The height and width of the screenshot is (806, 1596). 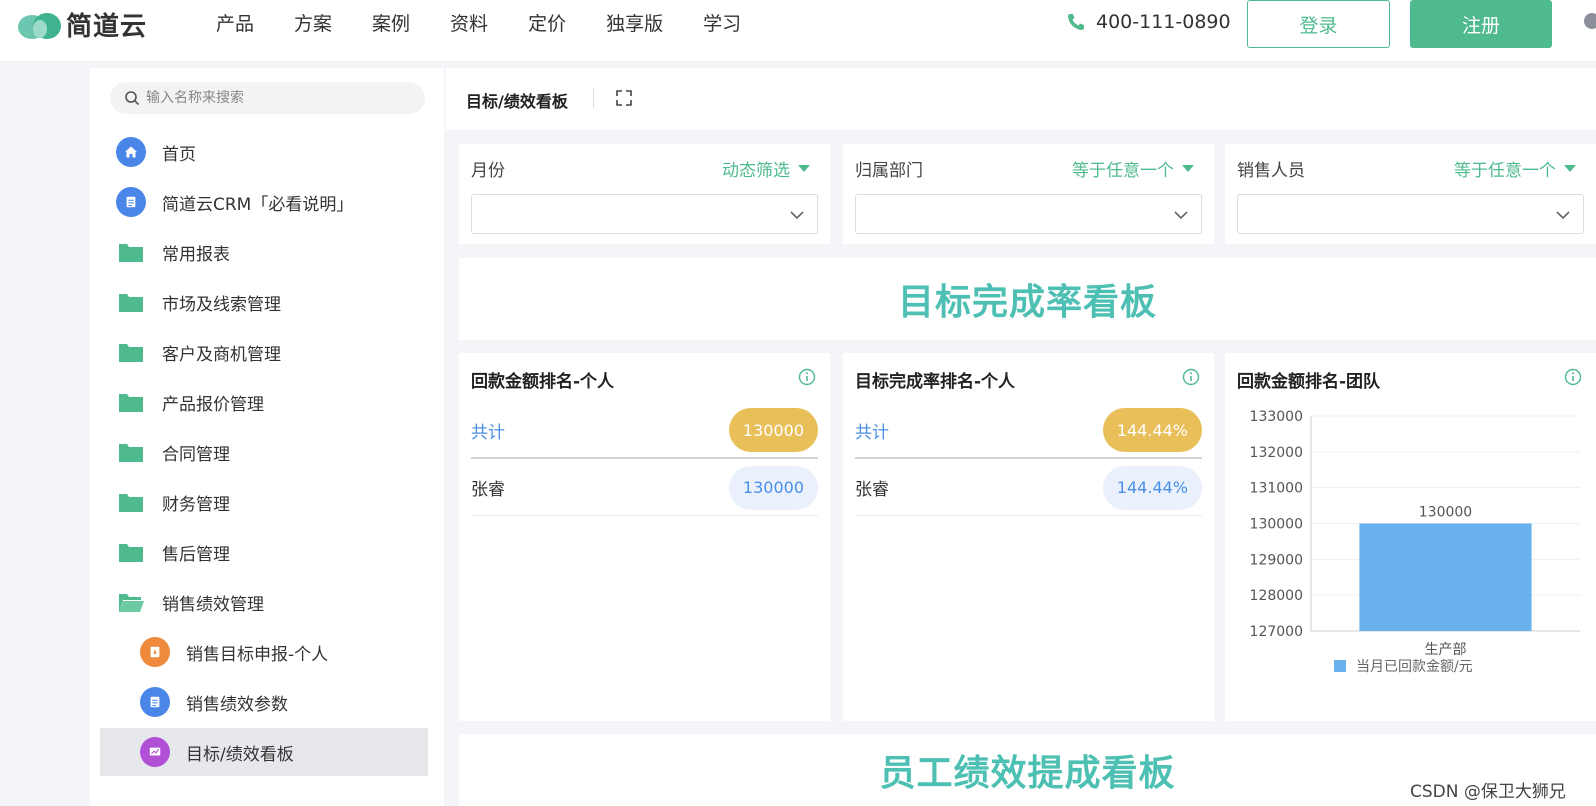 What do you see at coordinates (264, 302) in the screenshot?
I see `sidebar-item-marketing-leads: 市场及线索管理` at bounding box center [264, 302].